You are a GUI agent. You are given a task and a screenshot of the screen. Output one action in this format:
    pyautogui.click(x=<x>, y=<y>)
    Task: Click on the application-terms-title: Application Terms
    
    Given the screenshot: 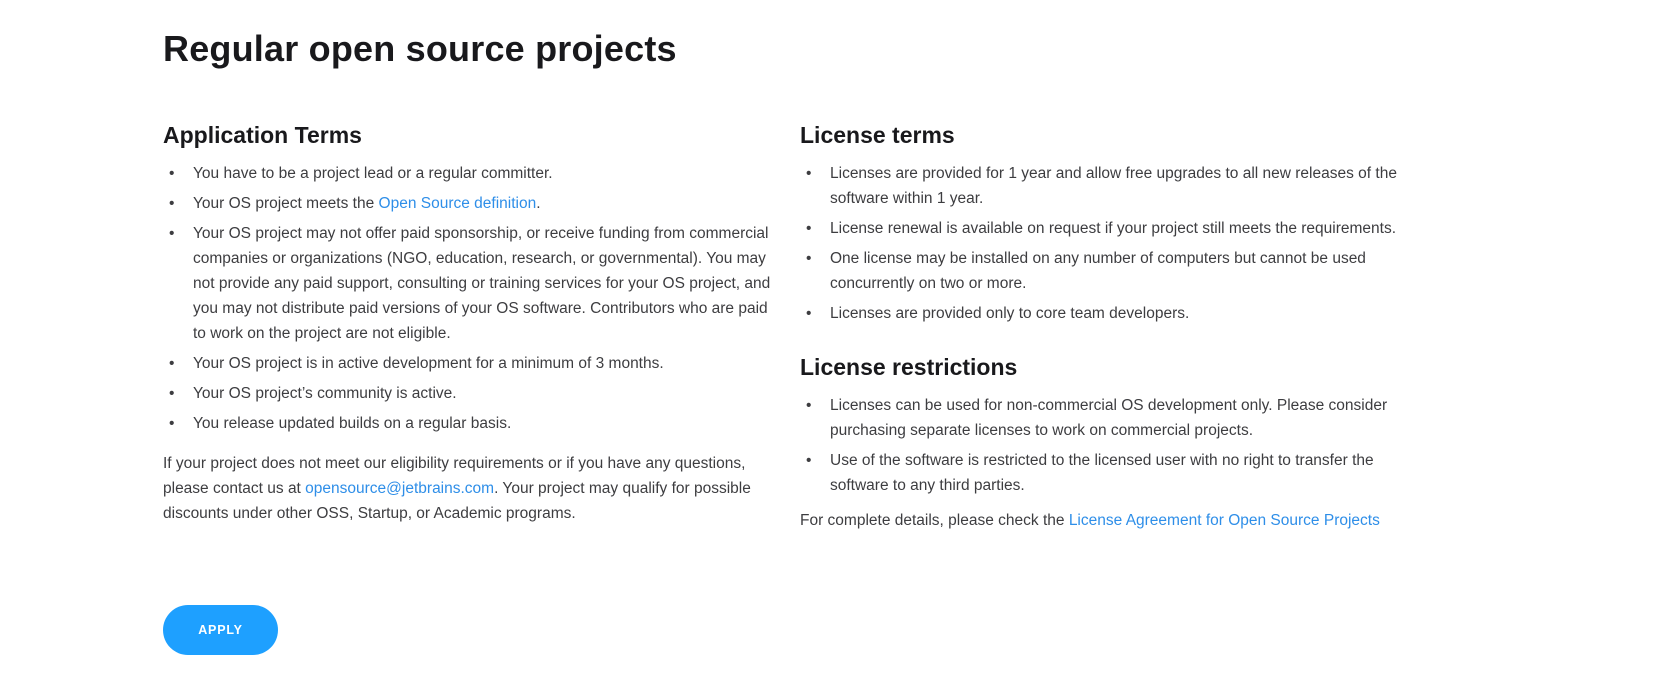 What is the action you would take?
    pyautogui.click(x=262, y=135)
    